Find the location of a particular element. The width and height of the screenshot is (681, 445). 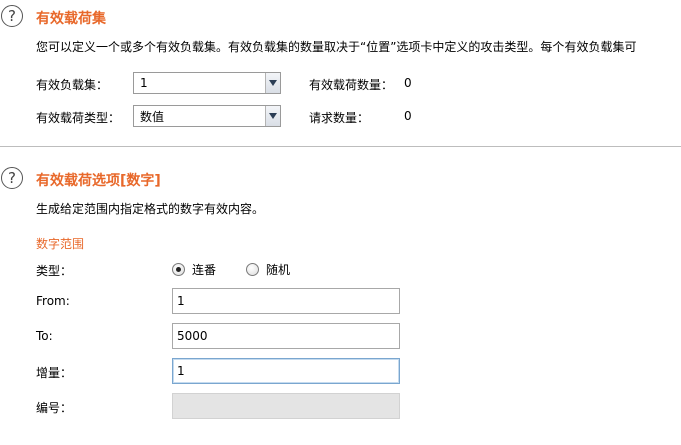

number-range-heading: 数字范围 is located at coordinates (60, 244).